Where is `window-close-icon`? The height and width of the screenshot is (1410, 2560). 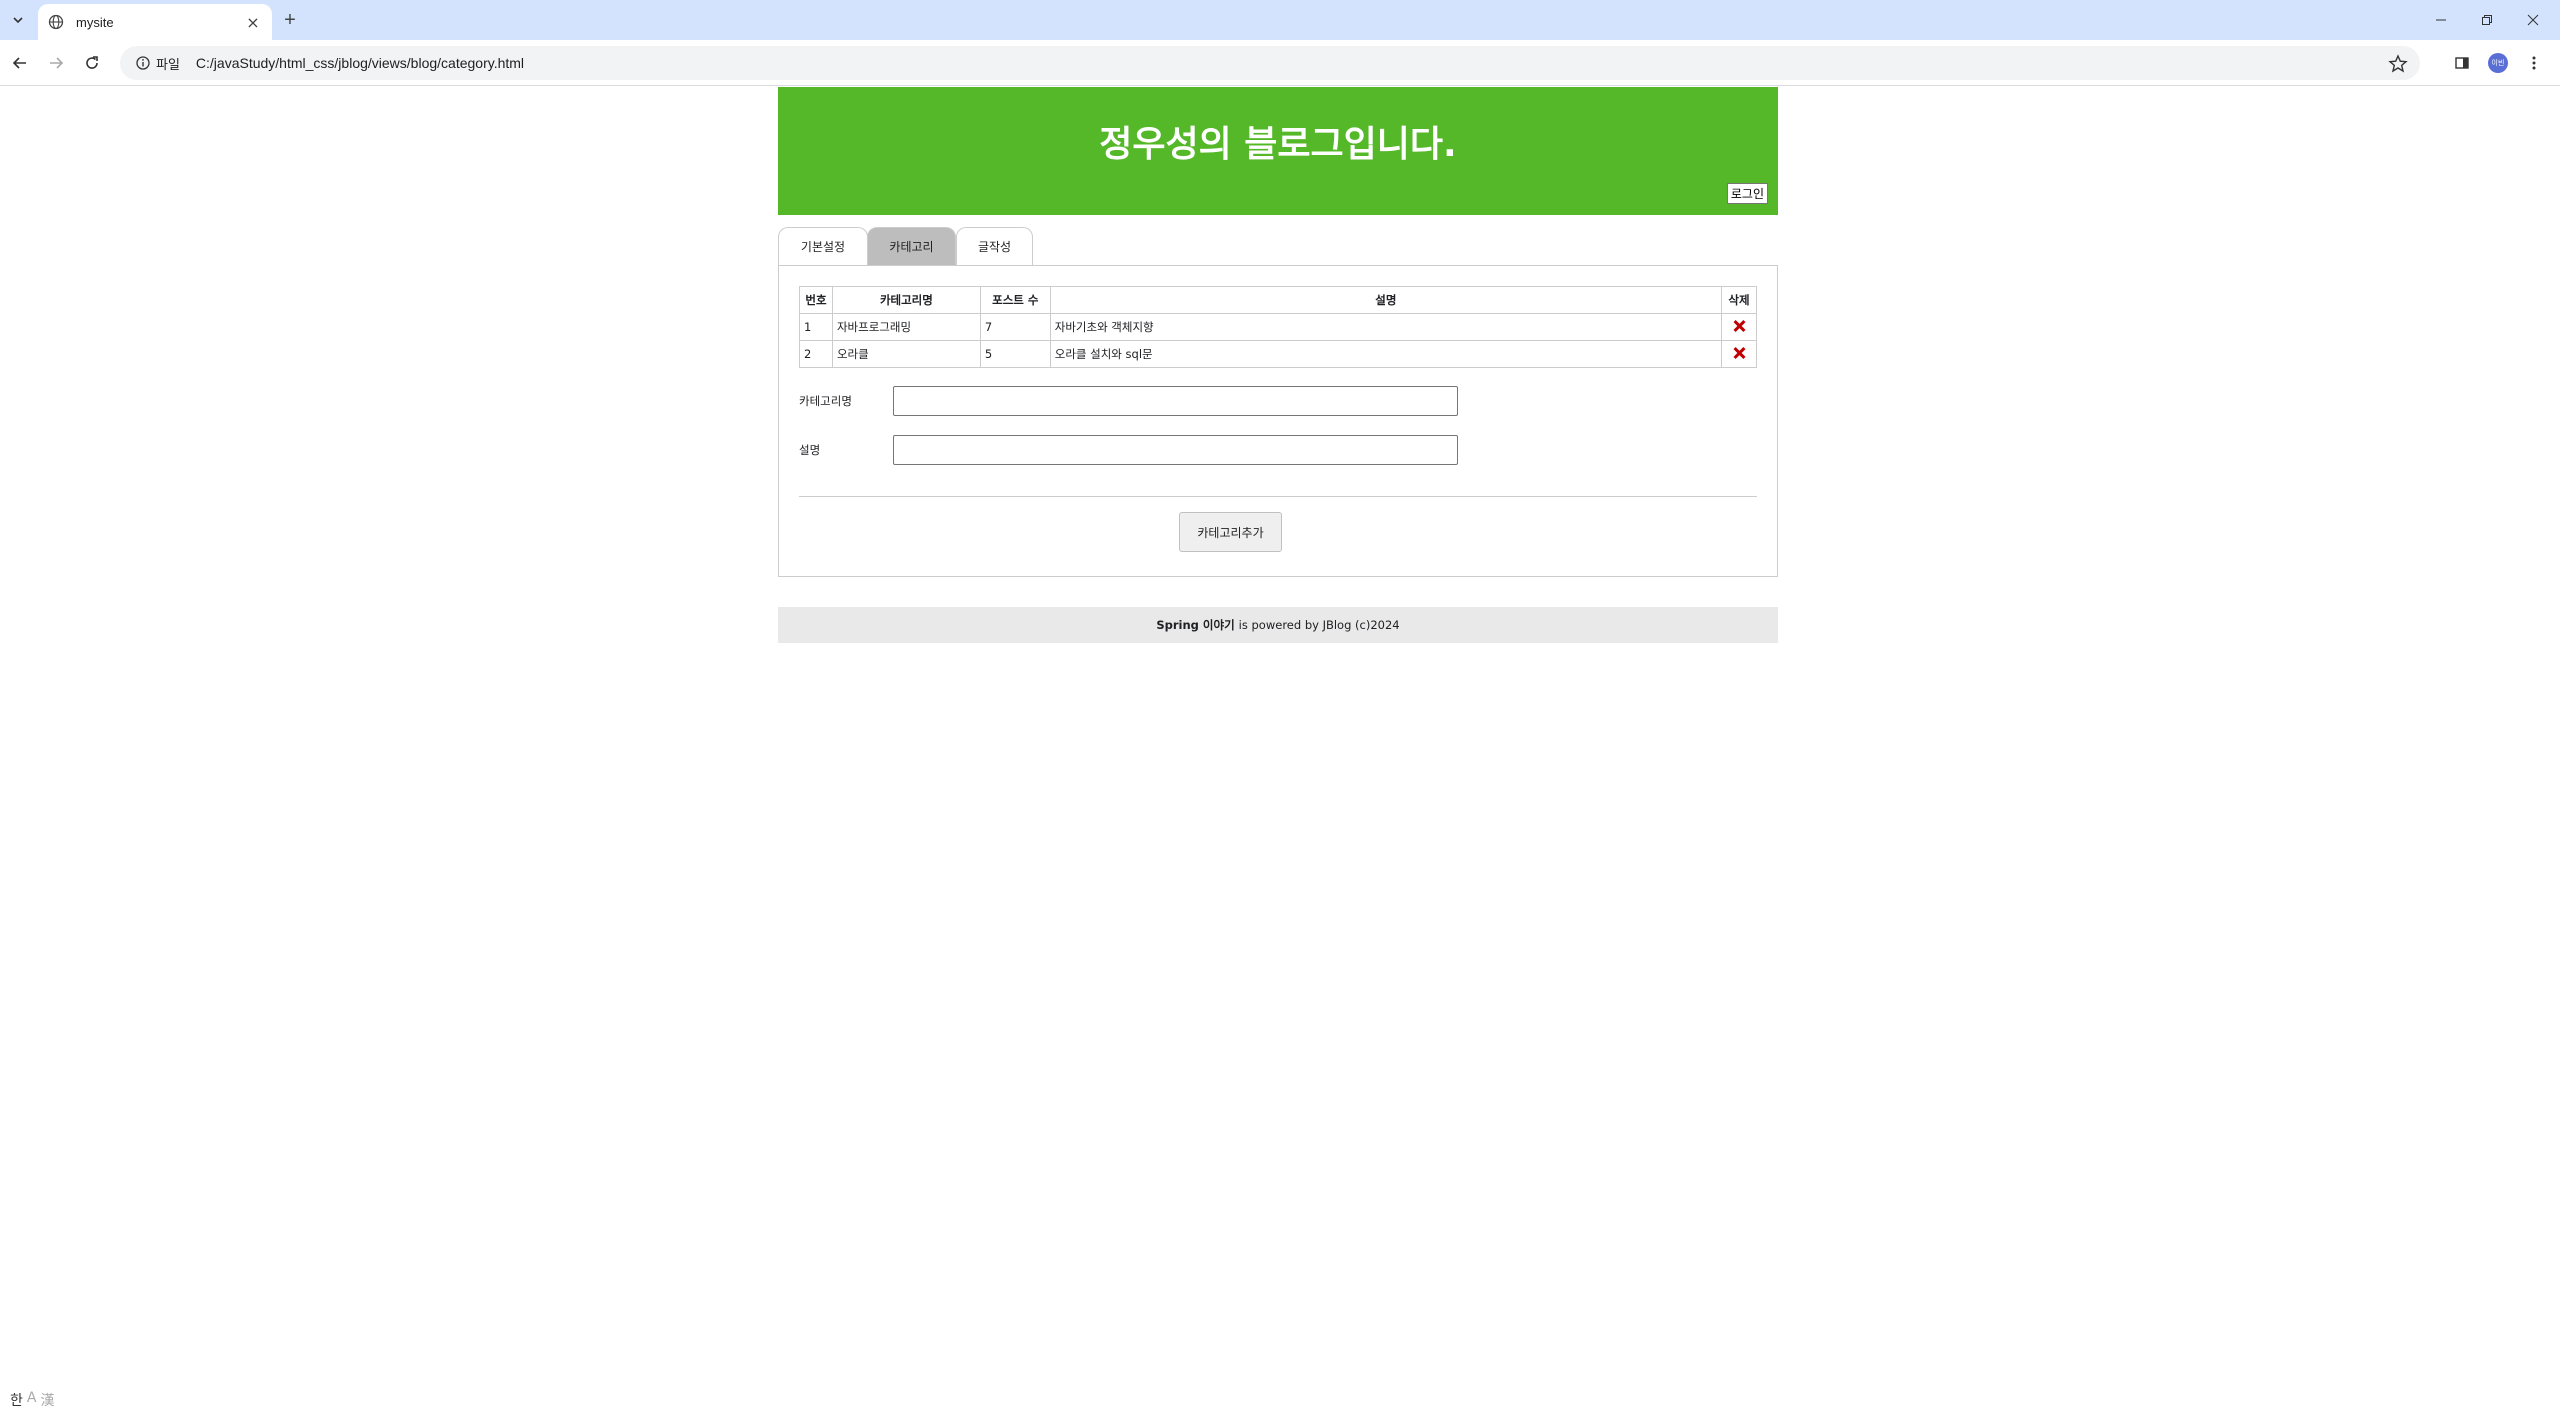
window-close-icon is located at coordinates (2533, 20).